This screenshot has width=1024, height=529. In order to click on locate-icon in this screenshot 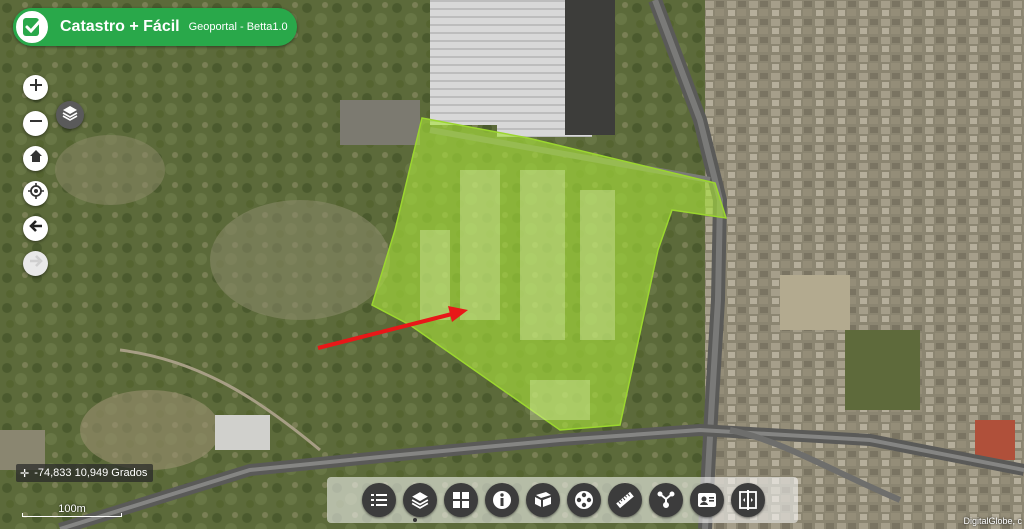, I will do `click(35, 193)`.